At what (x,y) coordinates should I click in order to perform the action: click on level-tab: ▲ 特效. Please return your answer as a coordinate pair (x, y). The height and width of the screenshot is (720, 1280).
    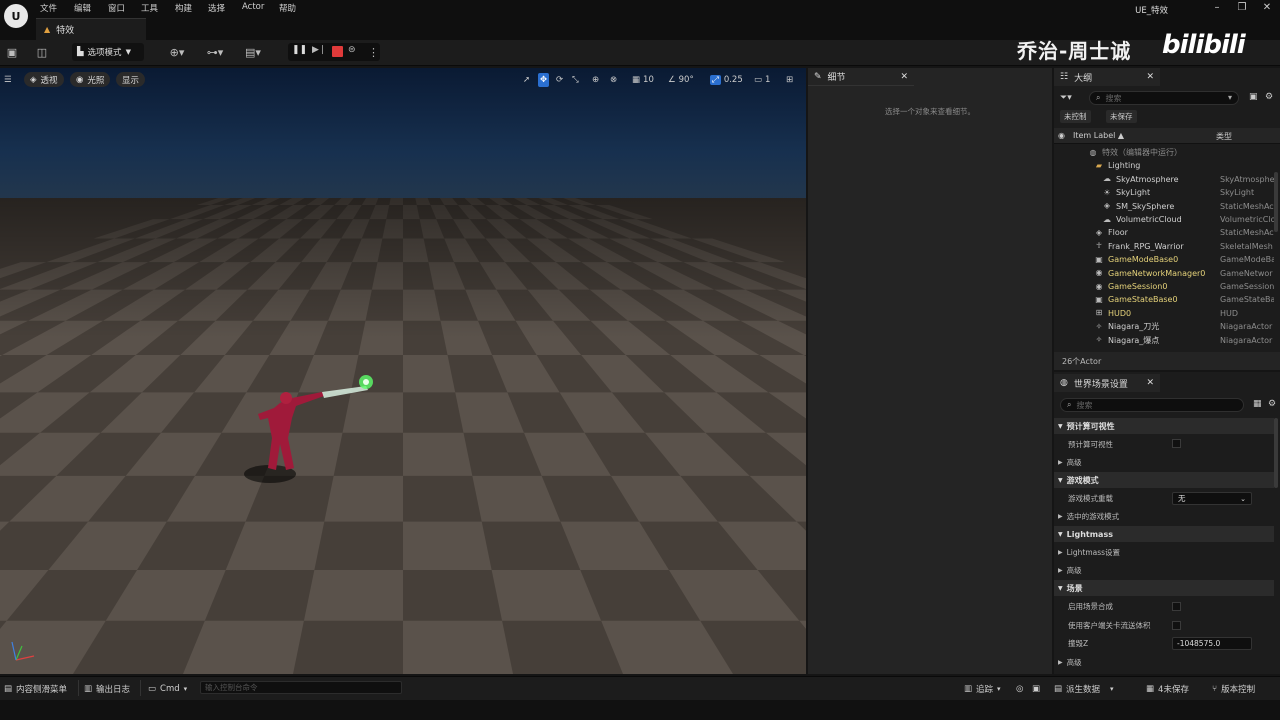
    Looking at the image, I should click on (91, 29).